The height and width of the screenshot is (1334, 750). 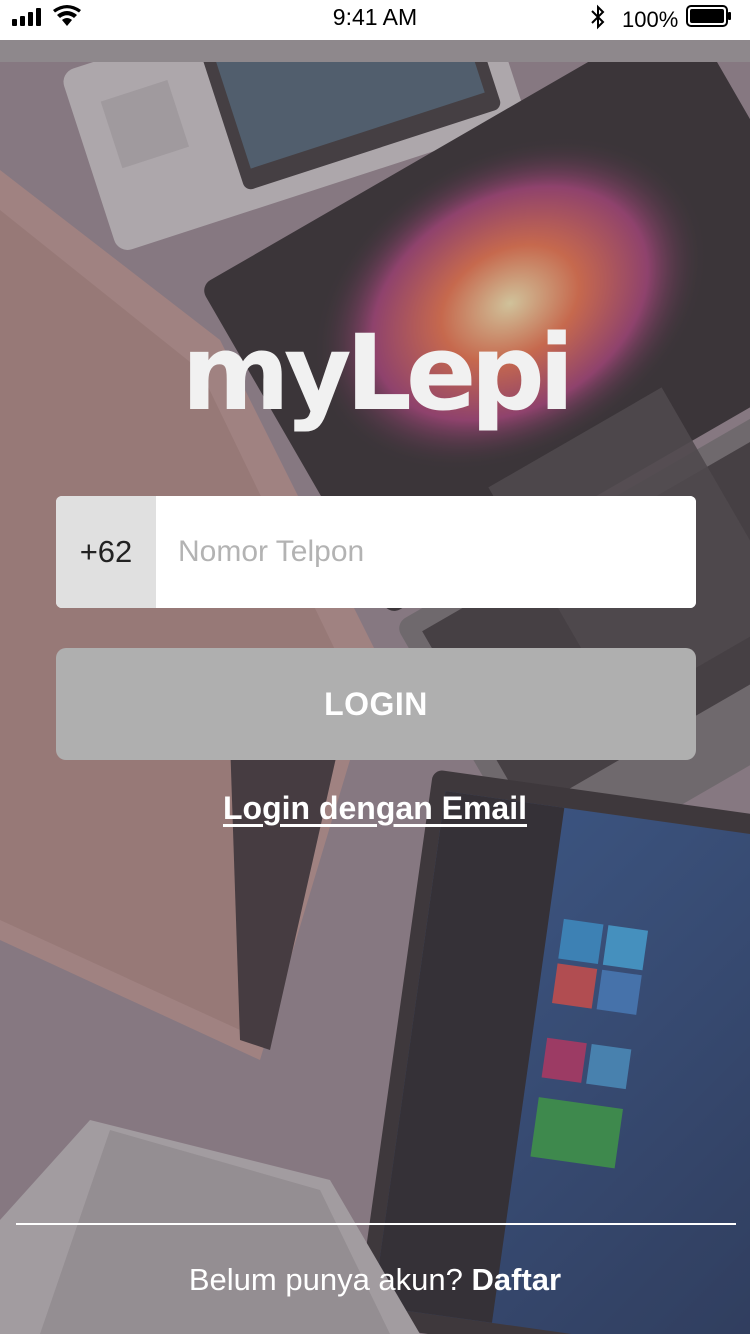 I want to click on phone-field: +62, so click(x=376, y=552).